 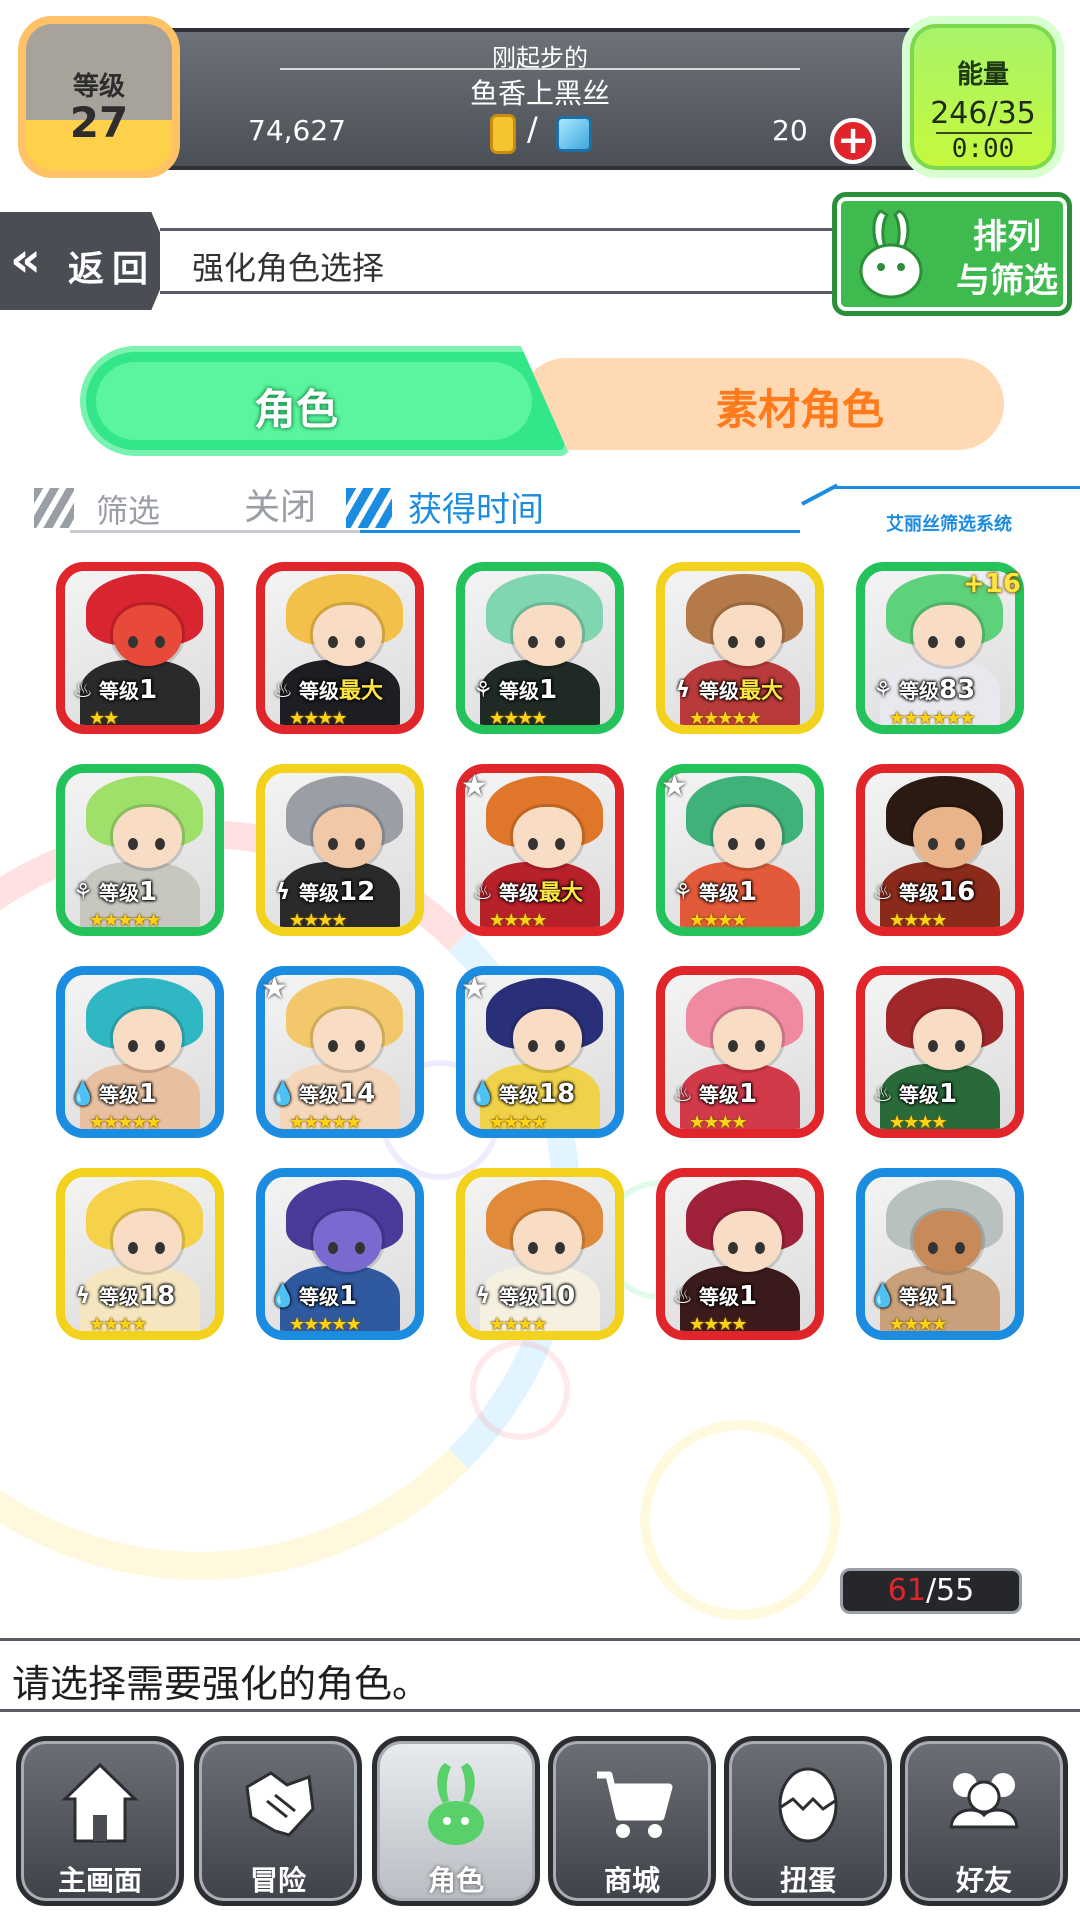 I want to click on nav-adventure-label: 冒险, so click(x=277, y=1880).